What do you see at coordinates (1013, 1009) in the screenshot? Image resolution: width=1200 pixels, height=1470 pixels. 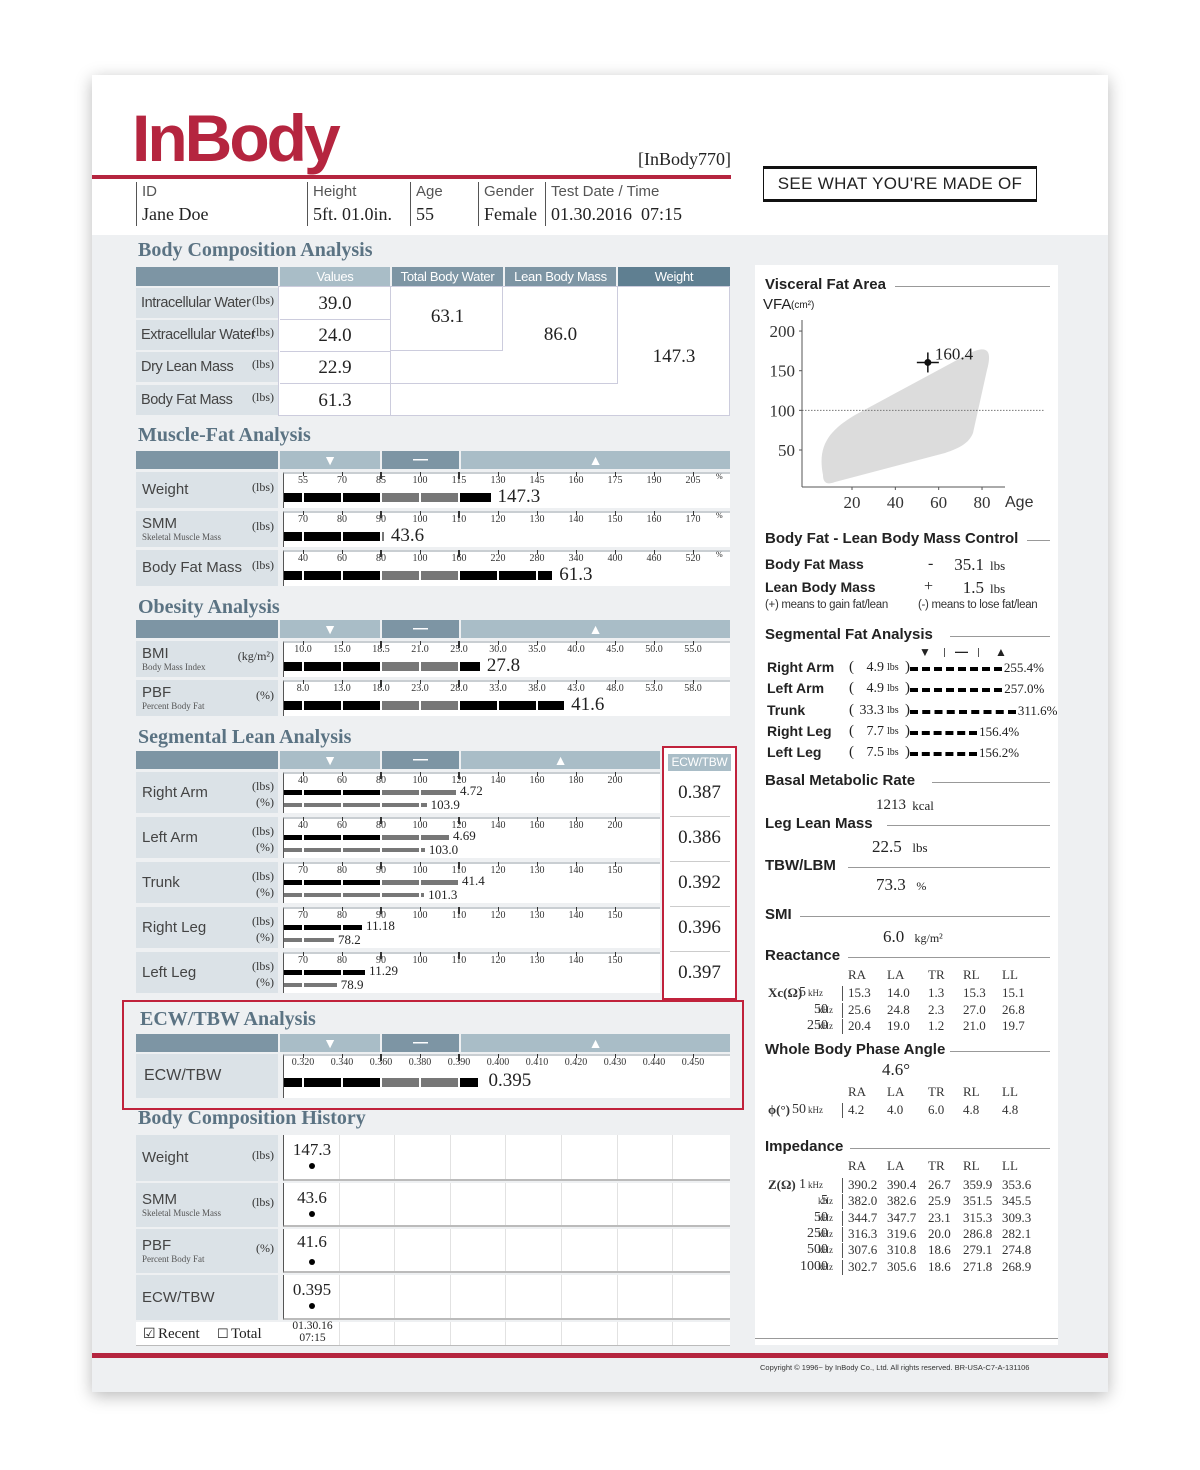 I see `table-cell: 26.8` at bounding box center [1013, 1009].